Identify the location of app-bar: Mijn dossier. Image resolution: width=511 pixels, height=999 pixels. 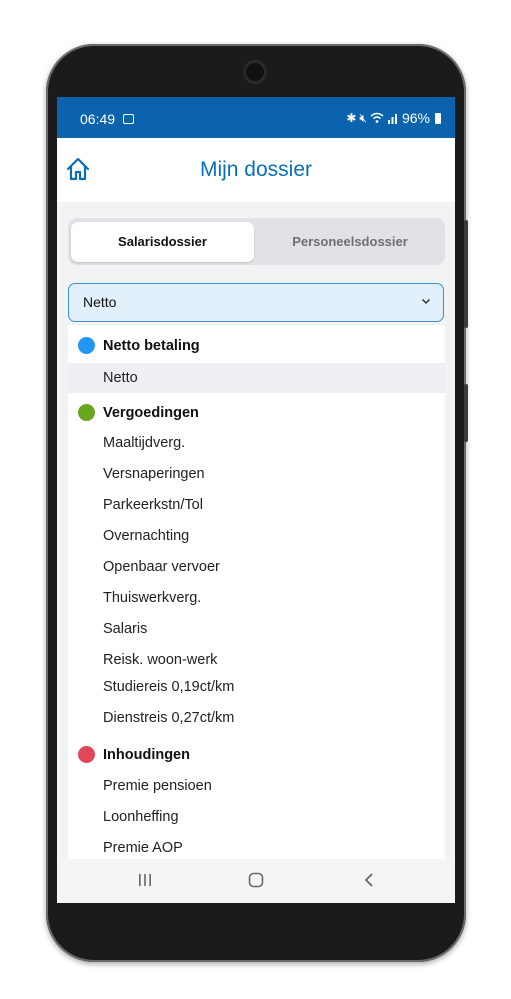
(256, 170).